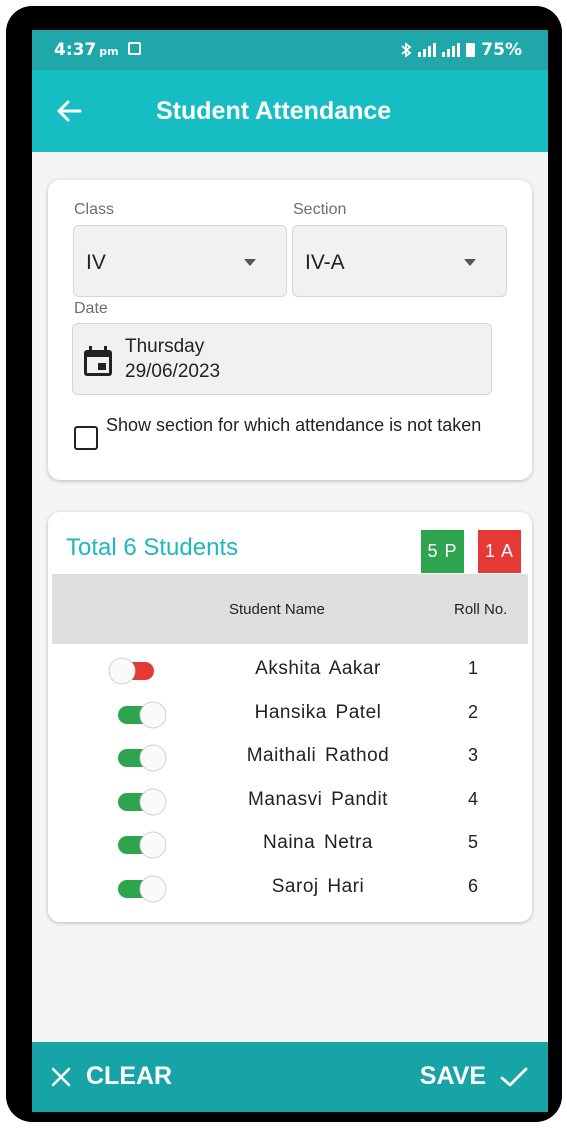  I want to click on class-value: IV, so click(96, 262).